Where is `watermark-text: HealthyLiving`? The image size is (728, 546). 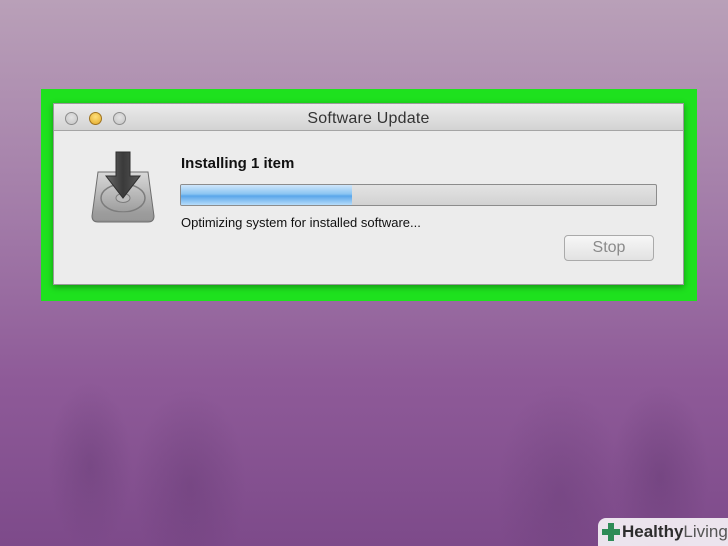
watermark-text: HealthyLiving is located at coordinates (675, 532).